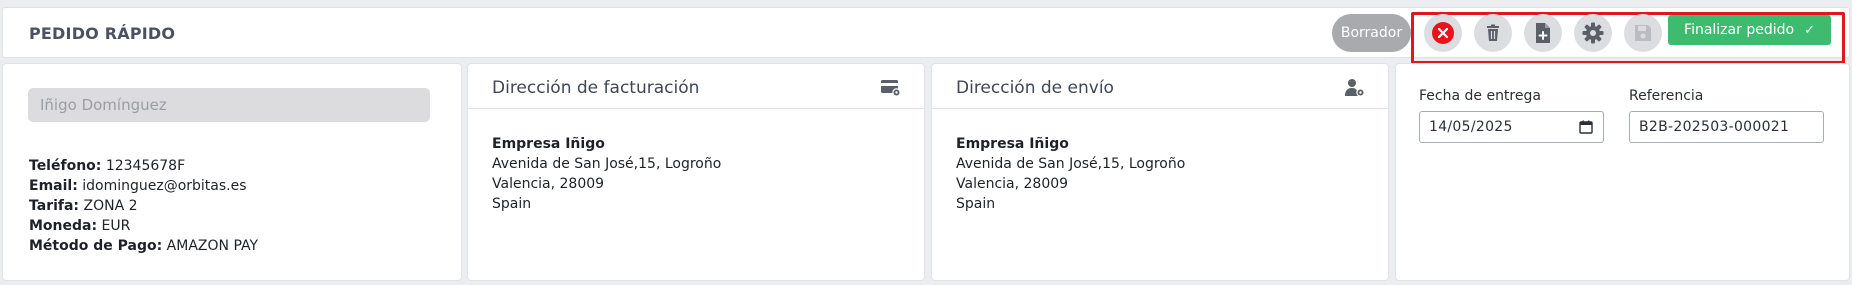 This screenshot has height=285, width=1852. Describe the element at coordinates (80, 226) in the screenshot. I see `customer-currency: Moneda: EUR` at that location.